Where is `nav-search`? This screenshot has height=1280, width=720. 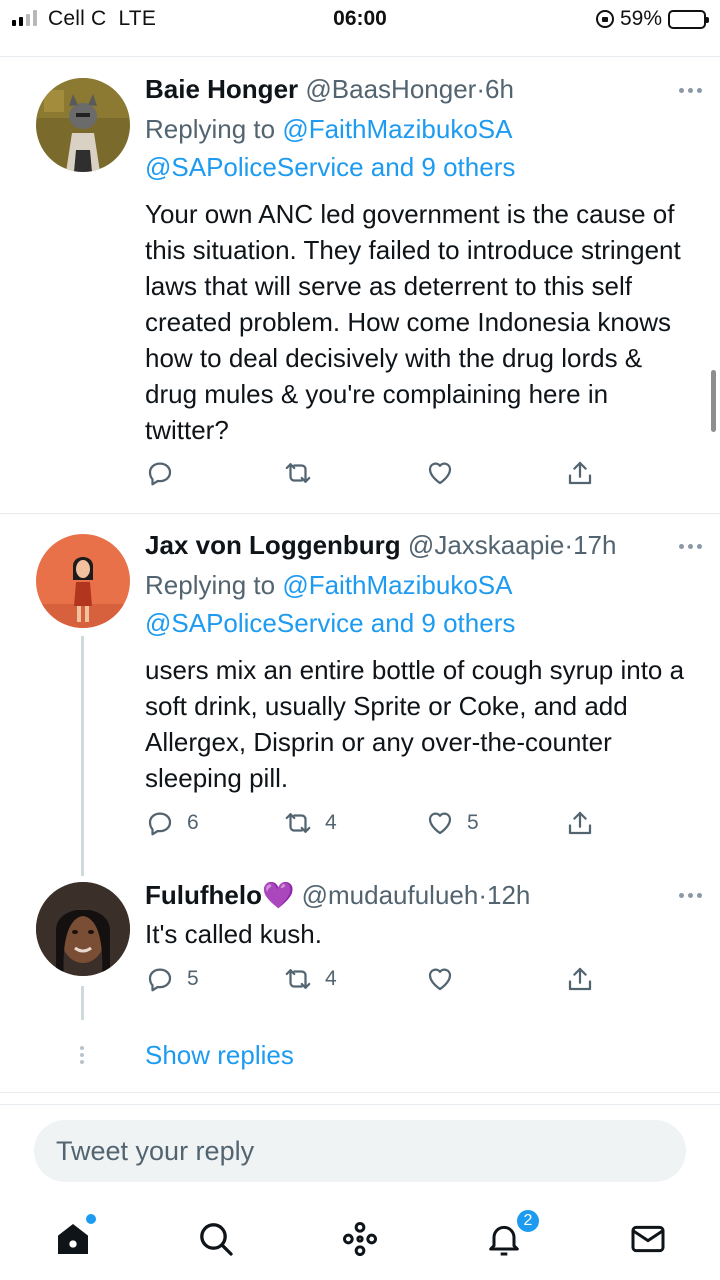 nav-search is located at coordinates (216, 1239).